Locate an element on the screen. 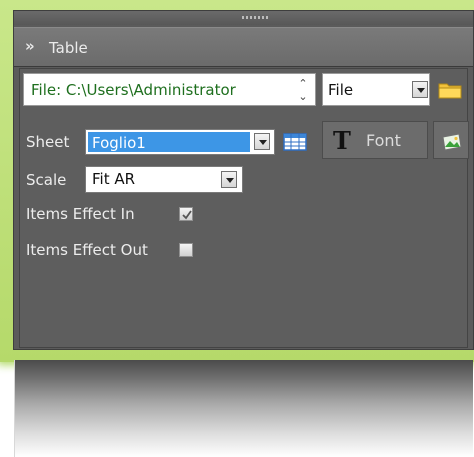 The height and width of the screenshot is (457, 474). double-chevron-down-icon: » is located at coordinates (30, 46).